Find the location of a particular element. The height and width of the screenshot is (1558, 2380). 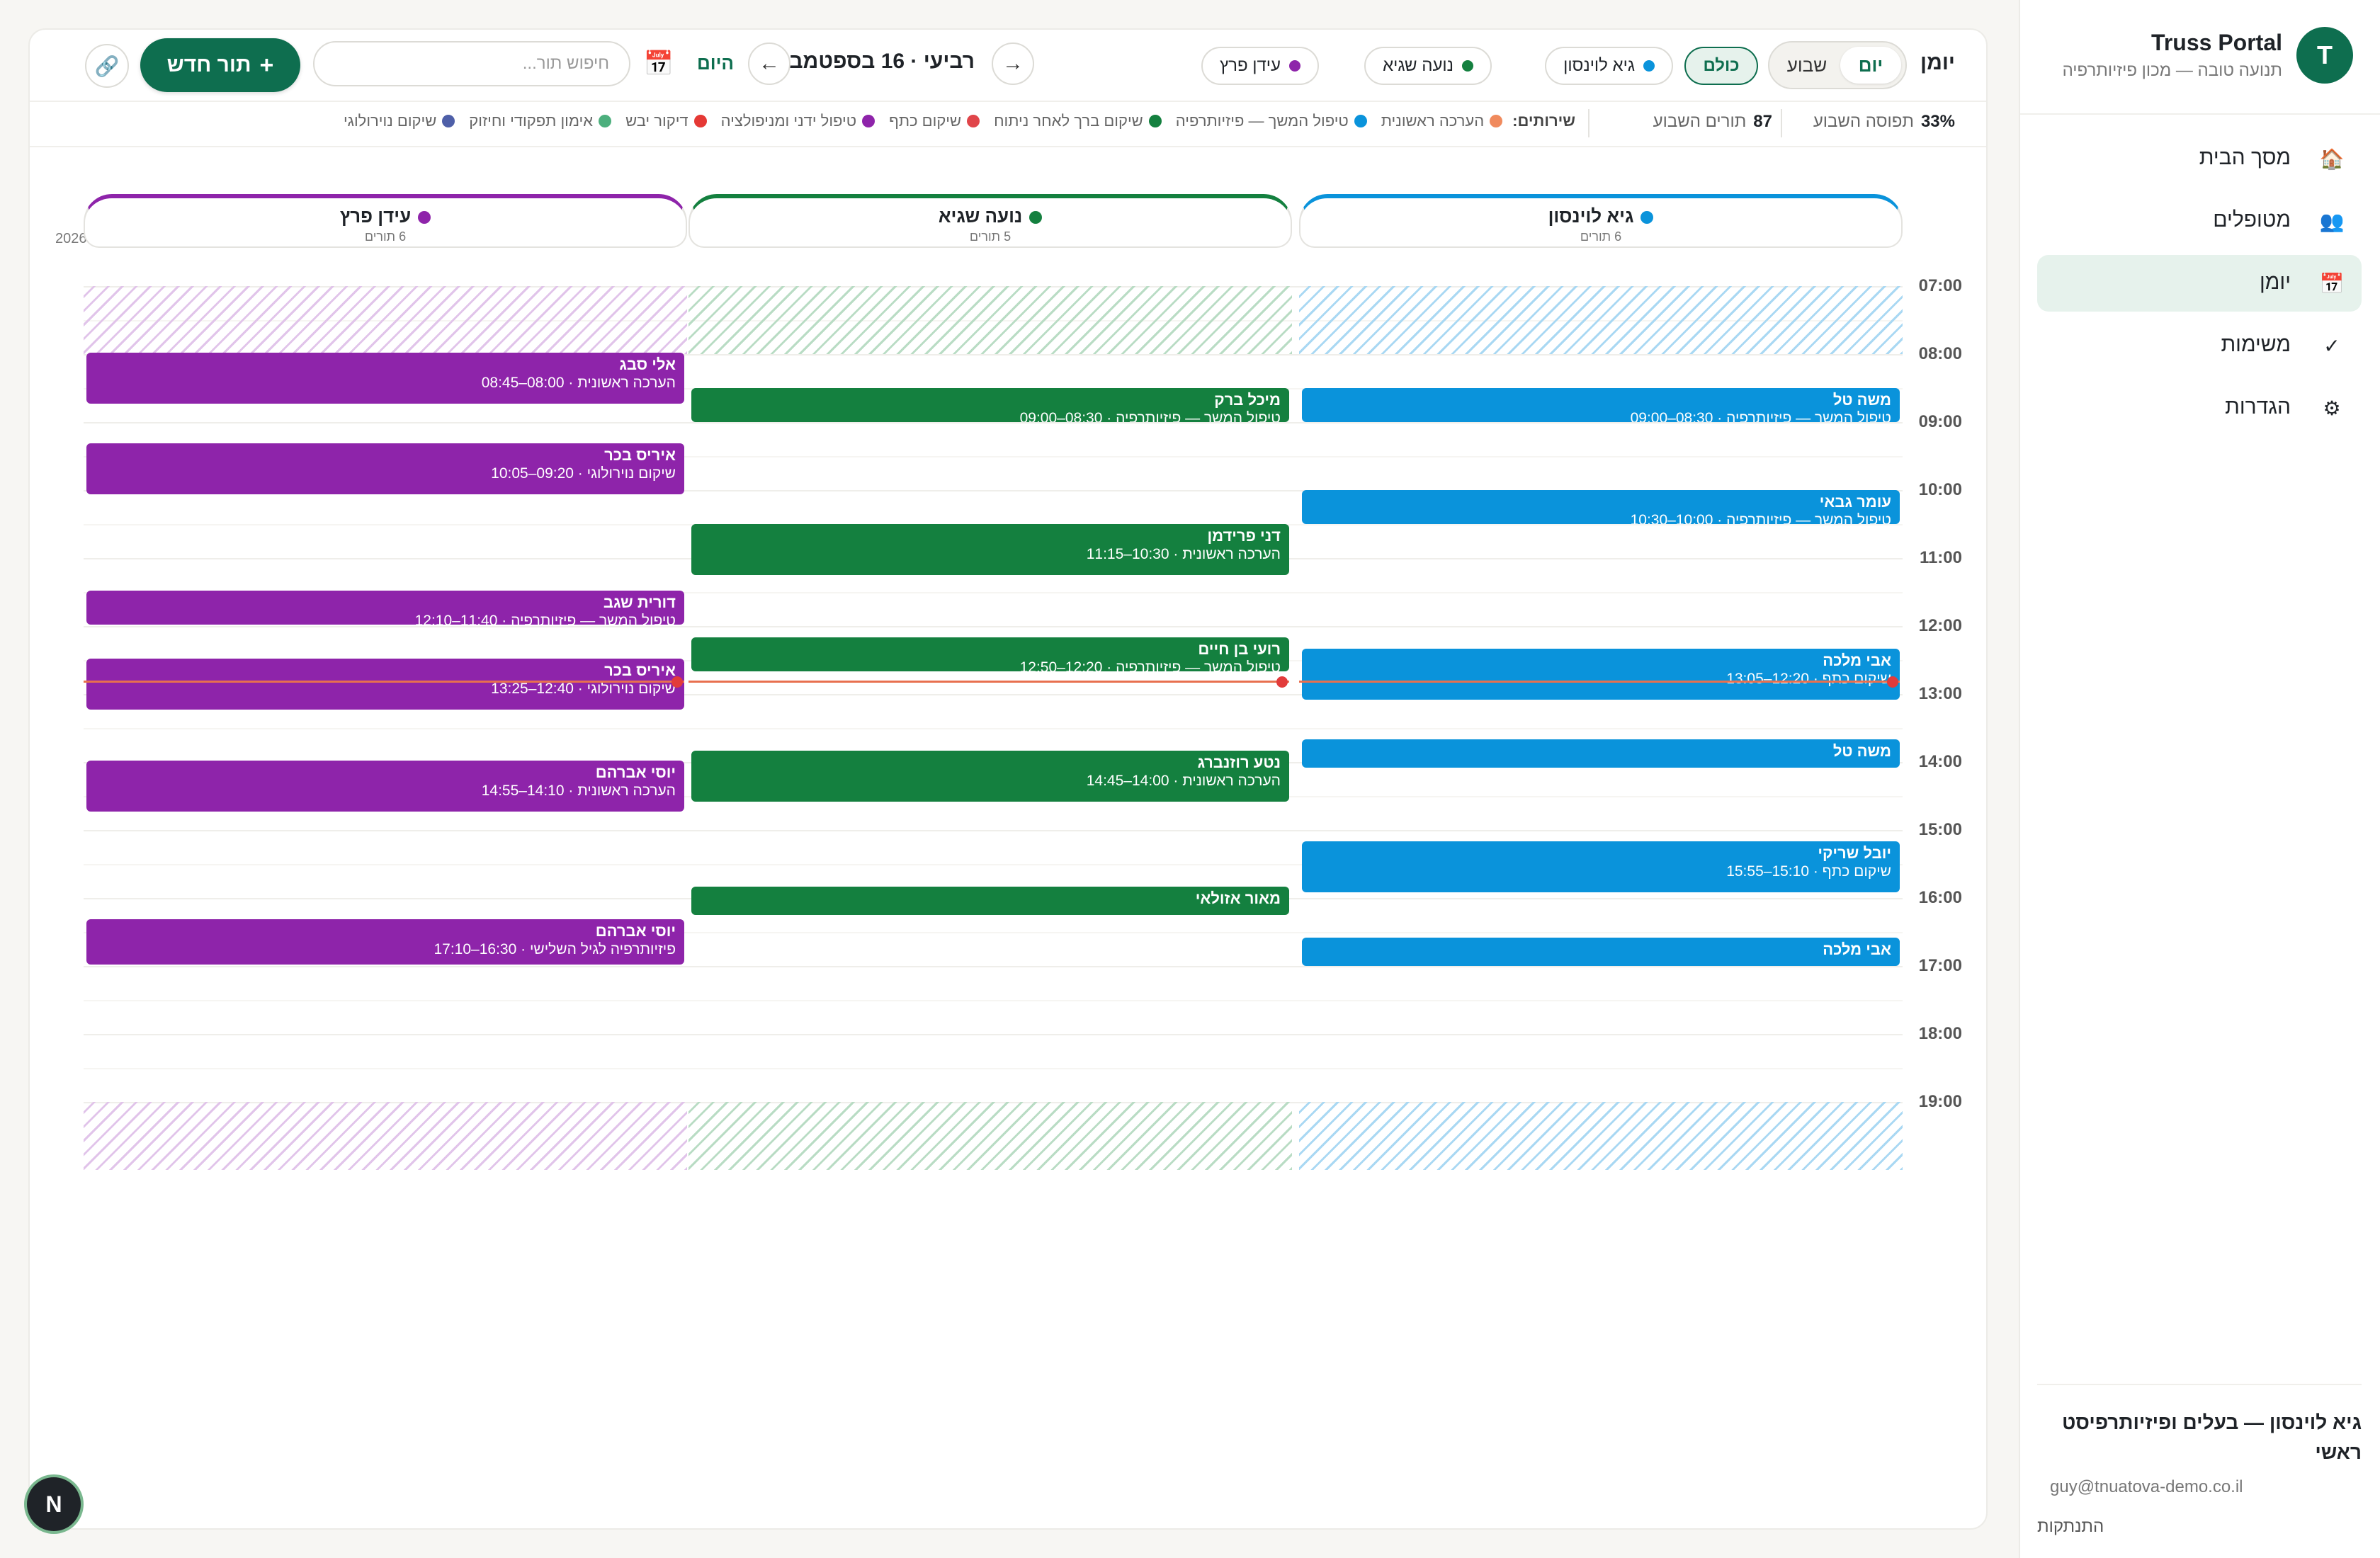

therapist-column-header: עידן פרץ 6 תורים is located at coordinates (386, 221).